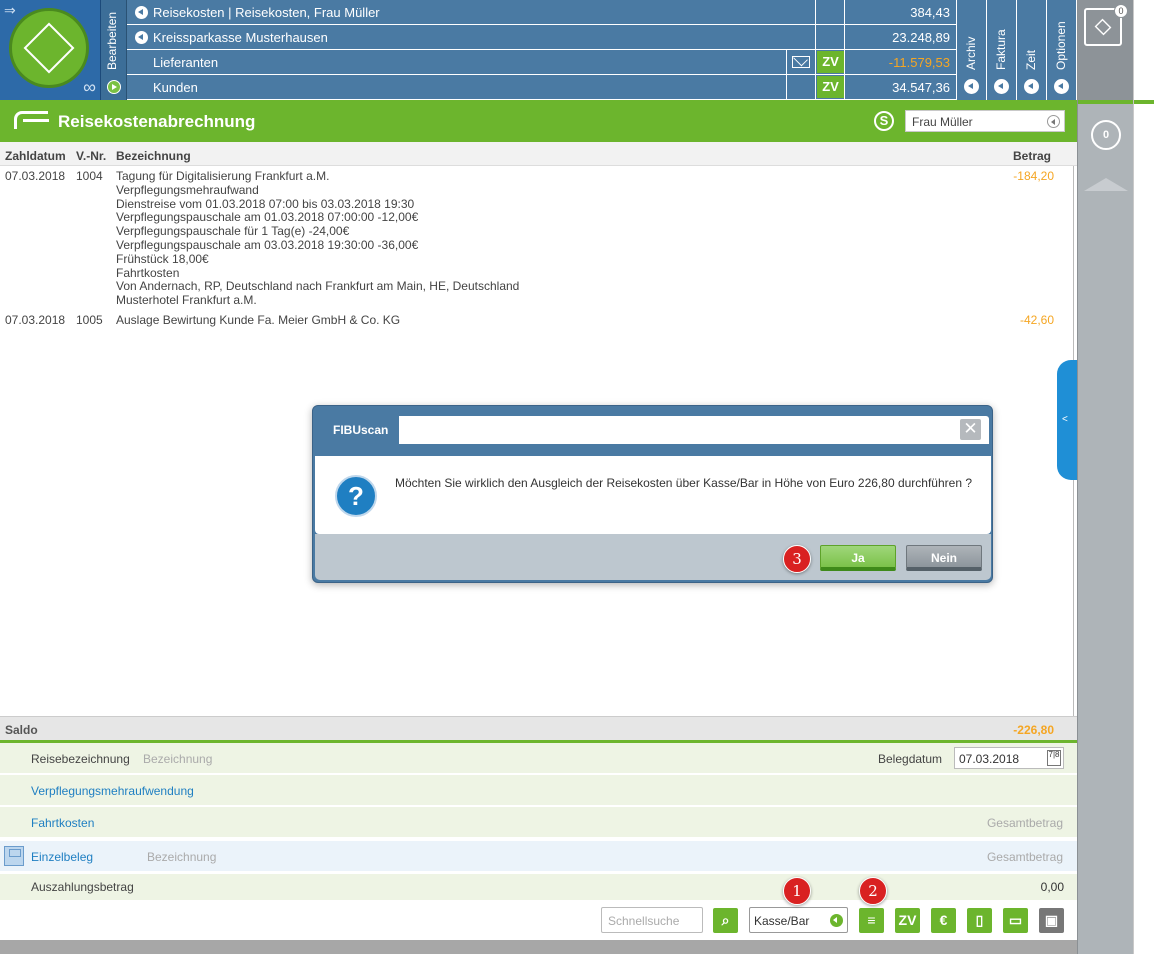 This screenshot has width=1154, height=954. I want to click on payout-coins-icon: ≡, so click(871, 920).